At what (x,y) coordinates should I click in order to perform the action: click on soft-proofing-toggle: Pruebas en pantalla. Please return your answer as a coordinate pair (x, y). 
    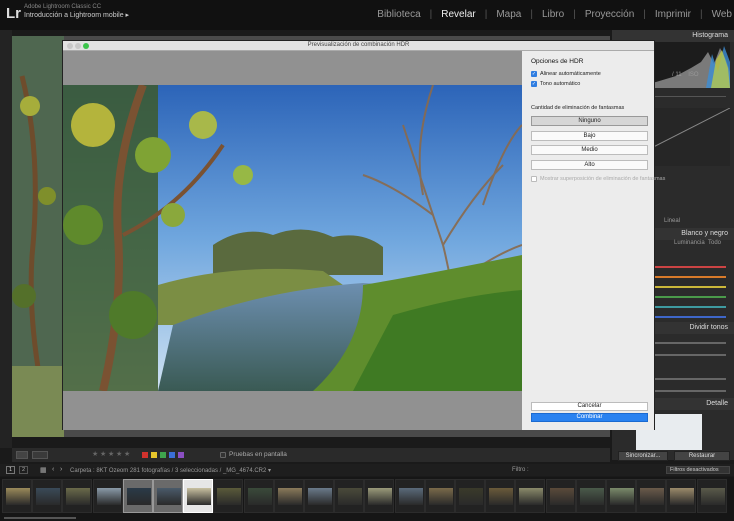
    Looking at the image, I should click on (253, 454).